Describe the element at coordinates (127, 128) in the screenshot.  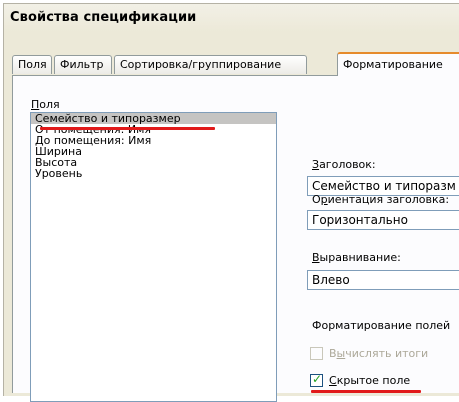
I see `highlight-underline-selected-field` at that location.